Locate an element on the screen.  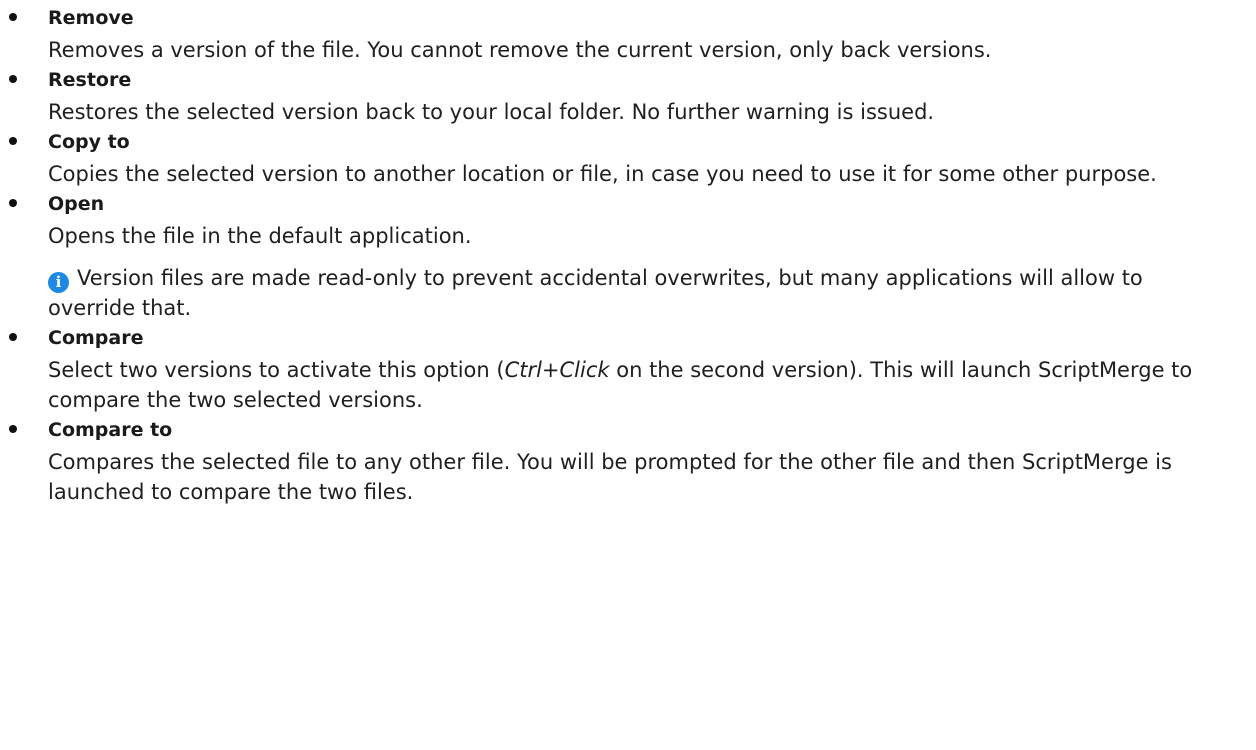
info-icon: i is located at coordinates (58, 282).